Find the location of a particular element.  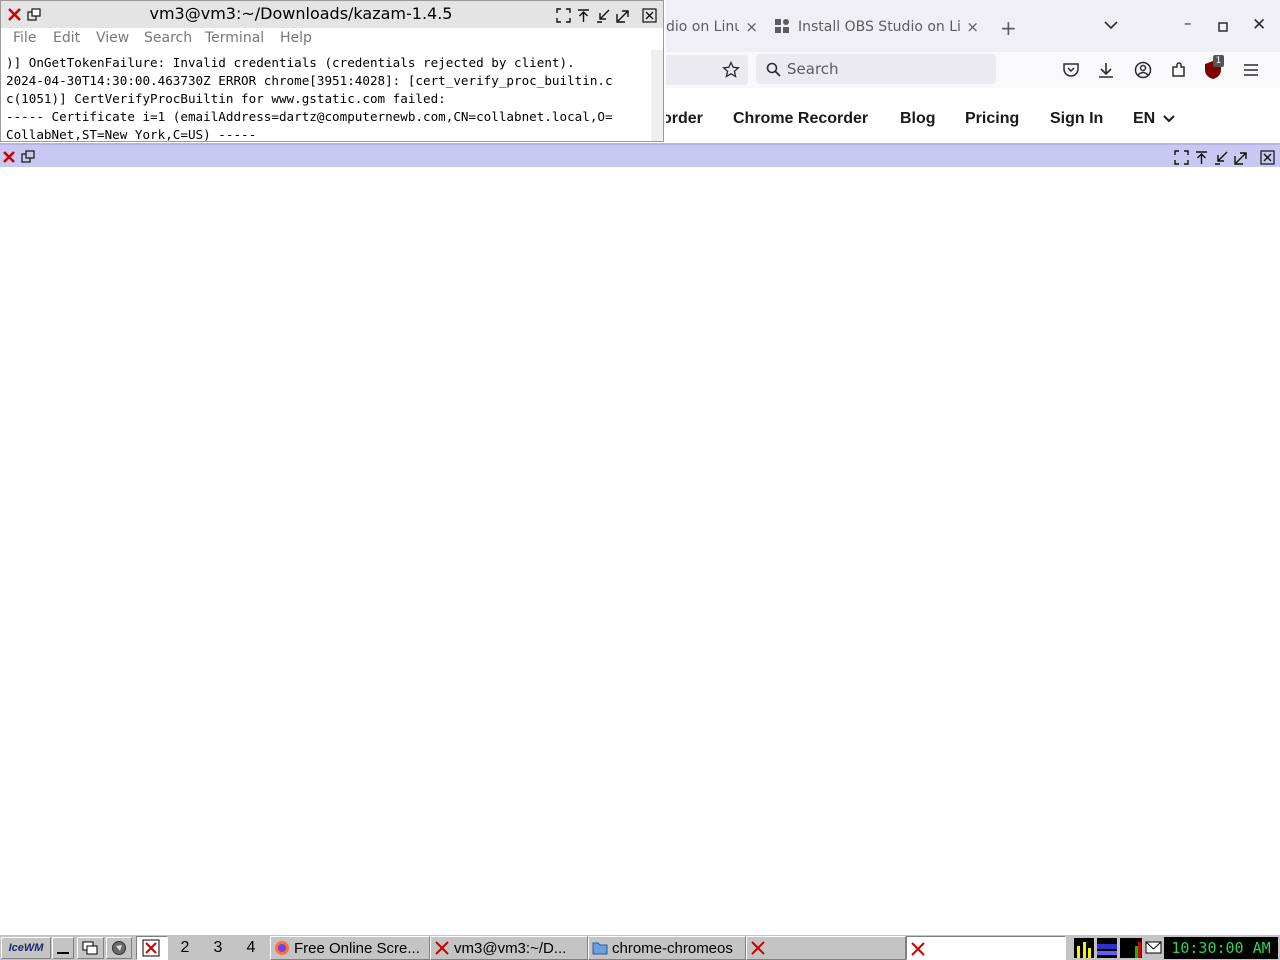

show-desktop-icon is located at coordinates (63, 953).